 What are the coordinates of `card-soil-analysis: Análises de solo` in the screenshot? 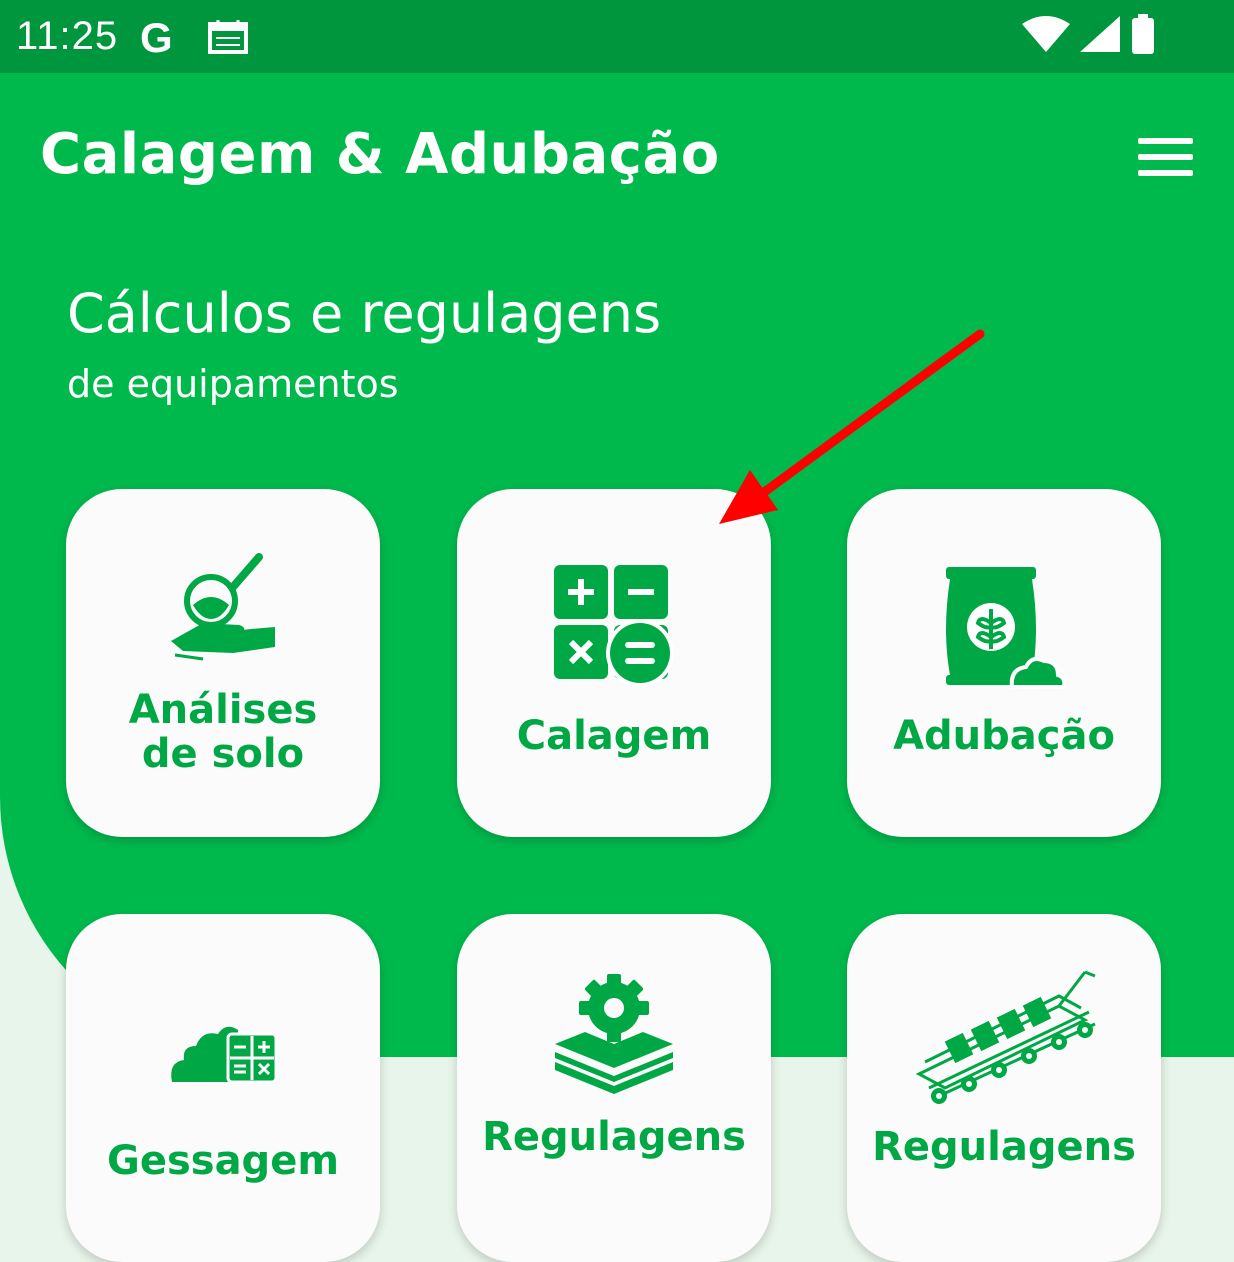 It's located at (223, 663).